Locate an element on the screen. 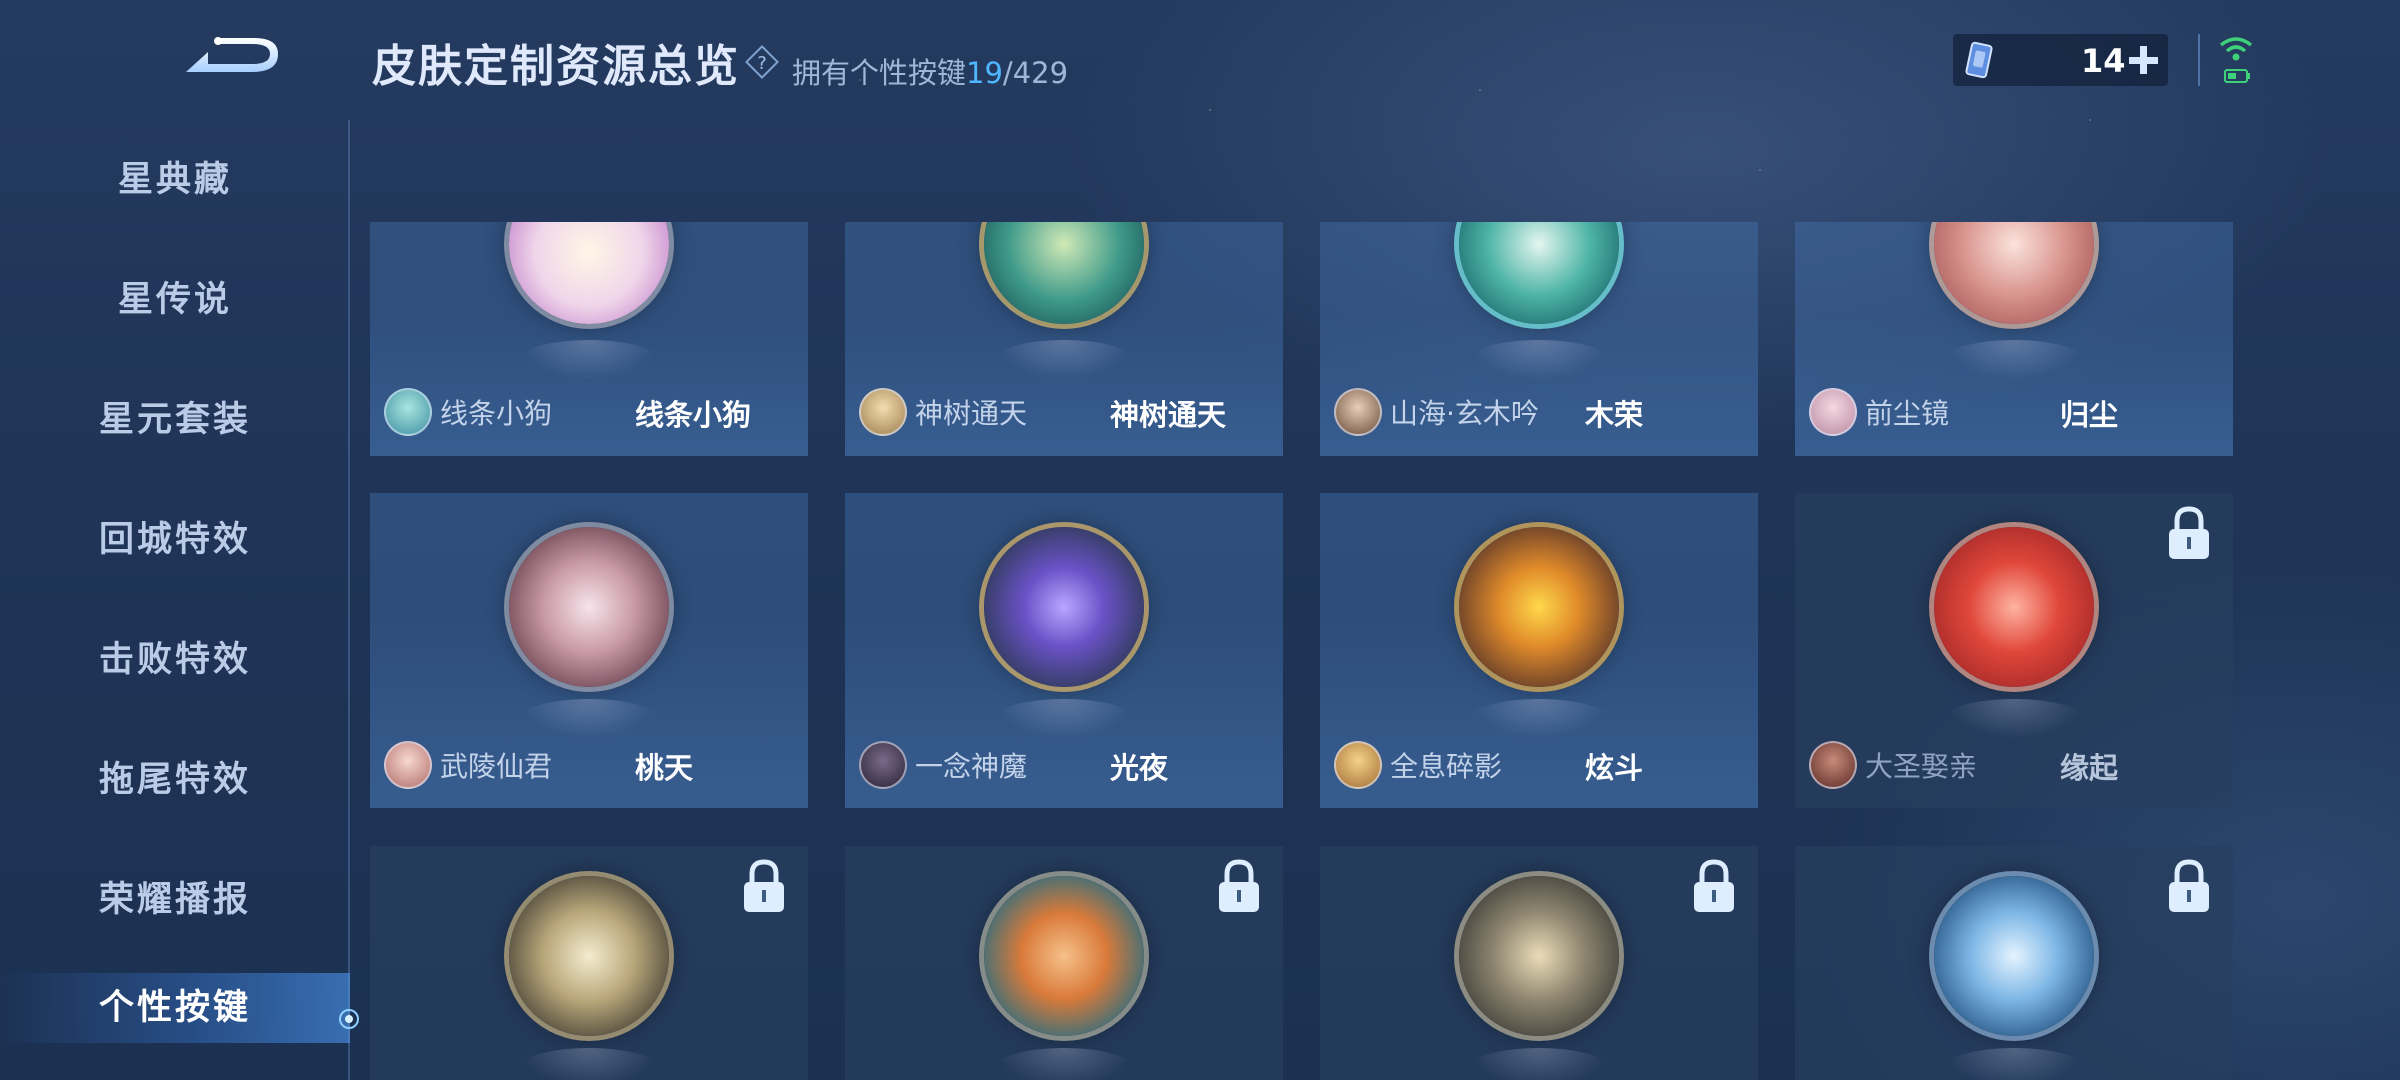 This screenshot has width=2400, height=1080. skin-card: 武陵仙君 桃天 is located at coordinates (589, 650).